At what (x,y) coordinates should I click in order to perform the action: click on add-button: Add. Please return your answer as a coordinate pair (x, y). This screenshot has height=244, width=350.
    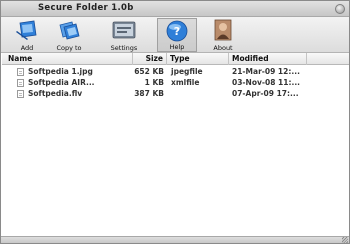
    Looking at the image, I should click on (27, 35).